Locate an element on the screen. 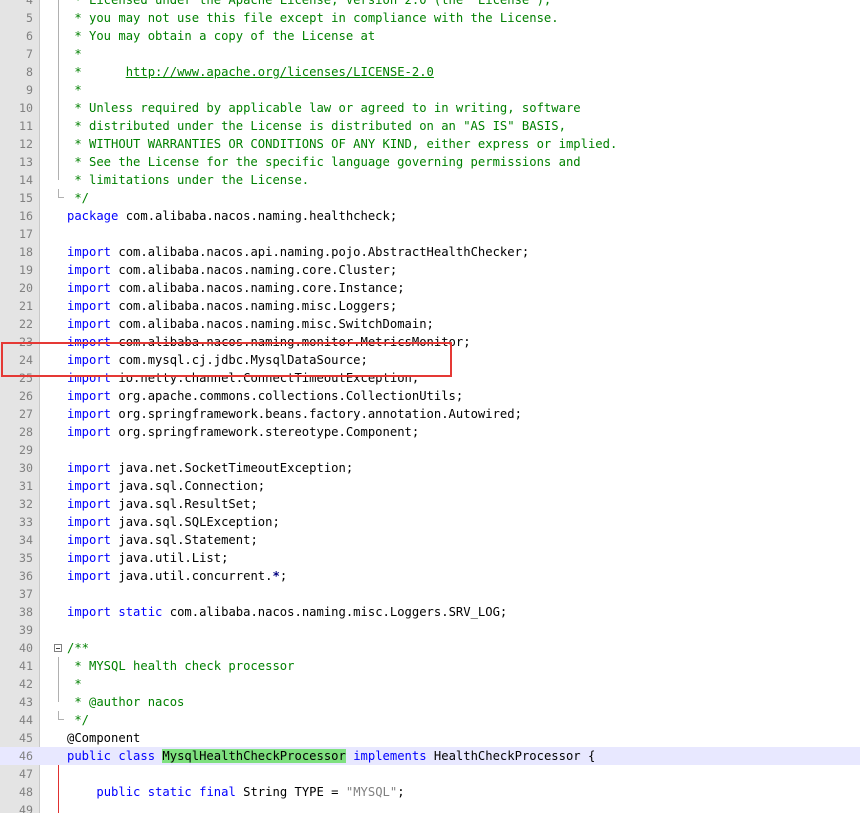 This screenshot has width=860, height=813. code-token: com.alibaba.nacos.naming.healthcheck; is located at coordinates (258, 216).